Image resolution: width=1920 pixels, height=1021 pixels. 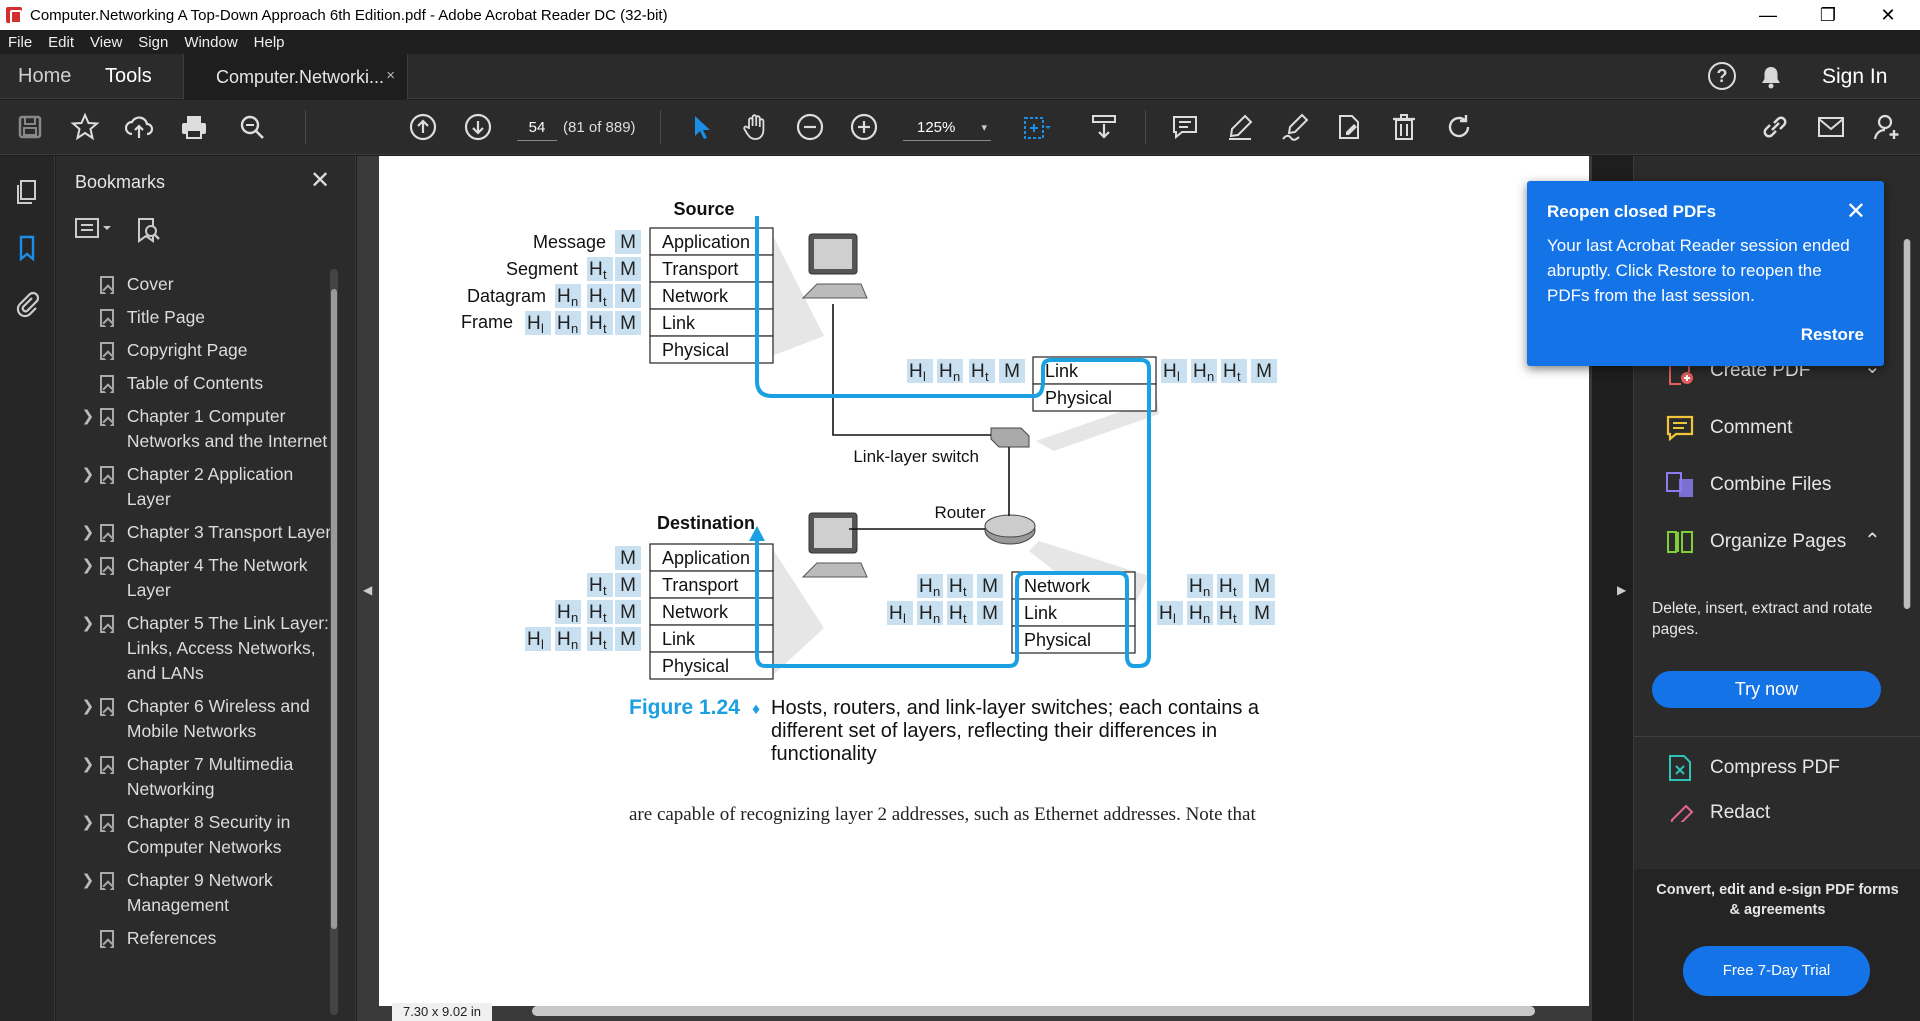 What do you see at coordinates (423, 127) in the screenshot?
I see `previous-page-icon` at bounding box center [423, 127].